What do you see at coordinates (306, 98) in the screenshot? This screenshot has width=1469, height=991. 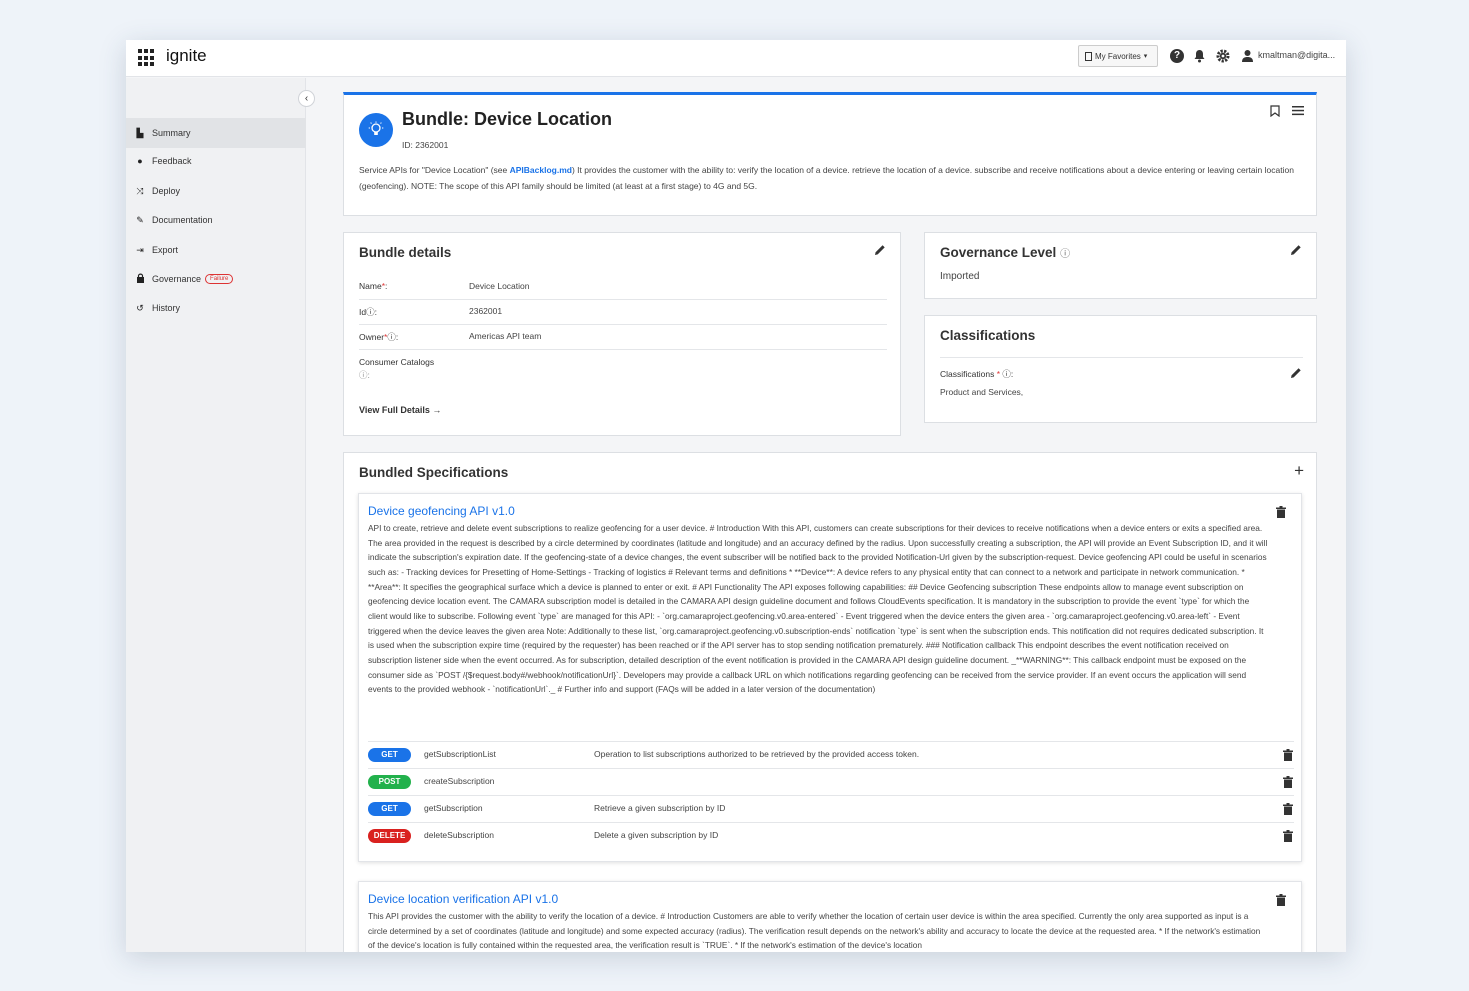 I see `collapse-sidebar-button: ‹` at bounding box center [306, 98].